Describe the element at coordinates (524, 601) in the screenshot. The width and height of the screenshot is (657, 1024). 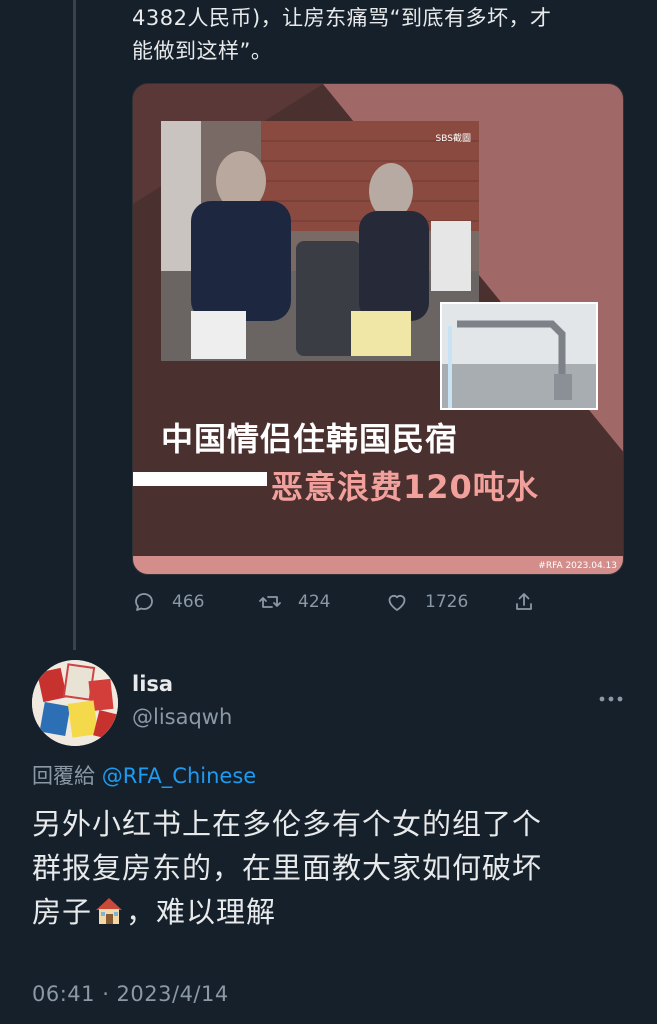
I see `share-icon` at that location.